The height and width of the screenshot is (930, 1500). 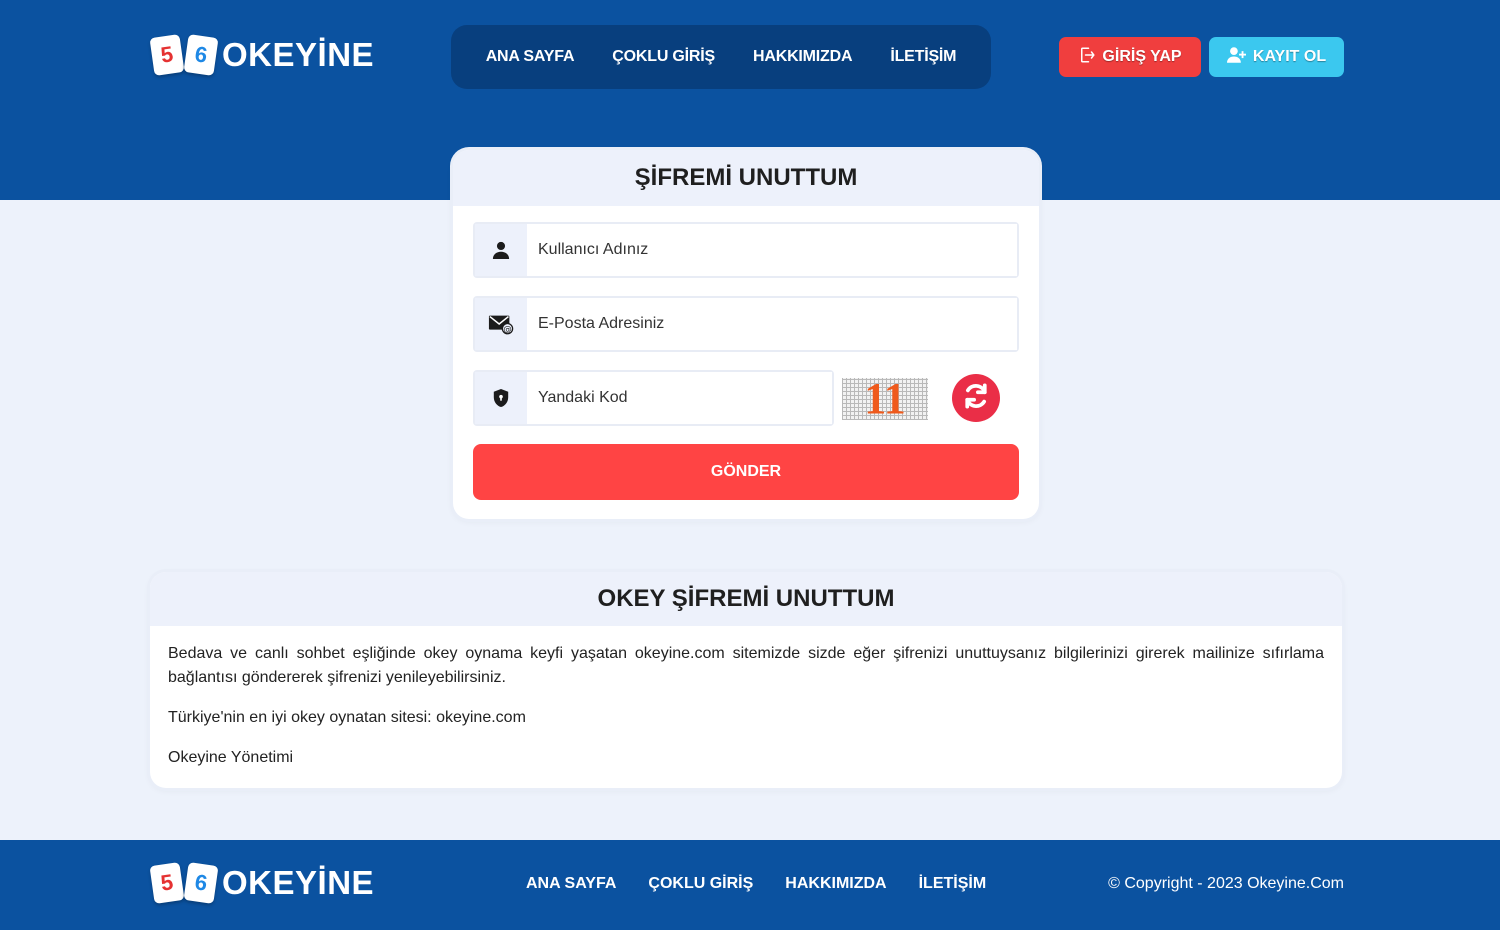 I want to click on footer-logo: 5 6 OKEYİNE, so click(x=262, y=883).